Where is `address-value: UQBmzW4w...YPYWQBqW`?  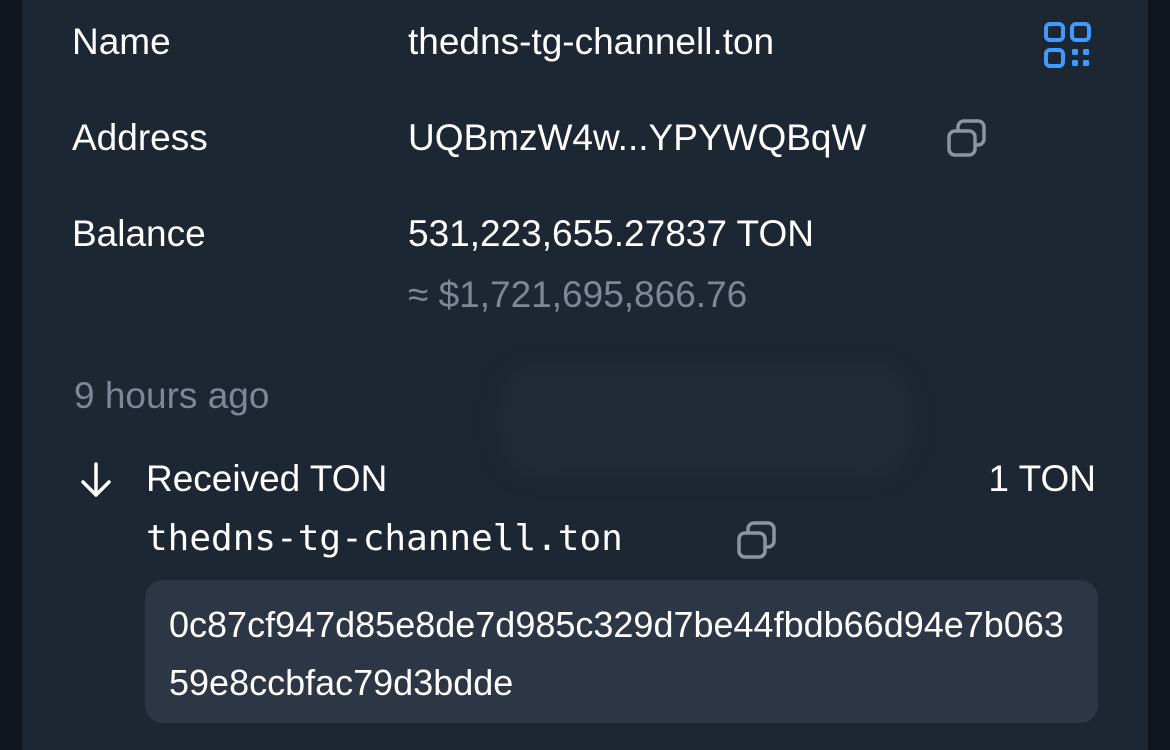 address-value: UQBmzW4w...YPYWQBqW is located at coordinates (637, 138).